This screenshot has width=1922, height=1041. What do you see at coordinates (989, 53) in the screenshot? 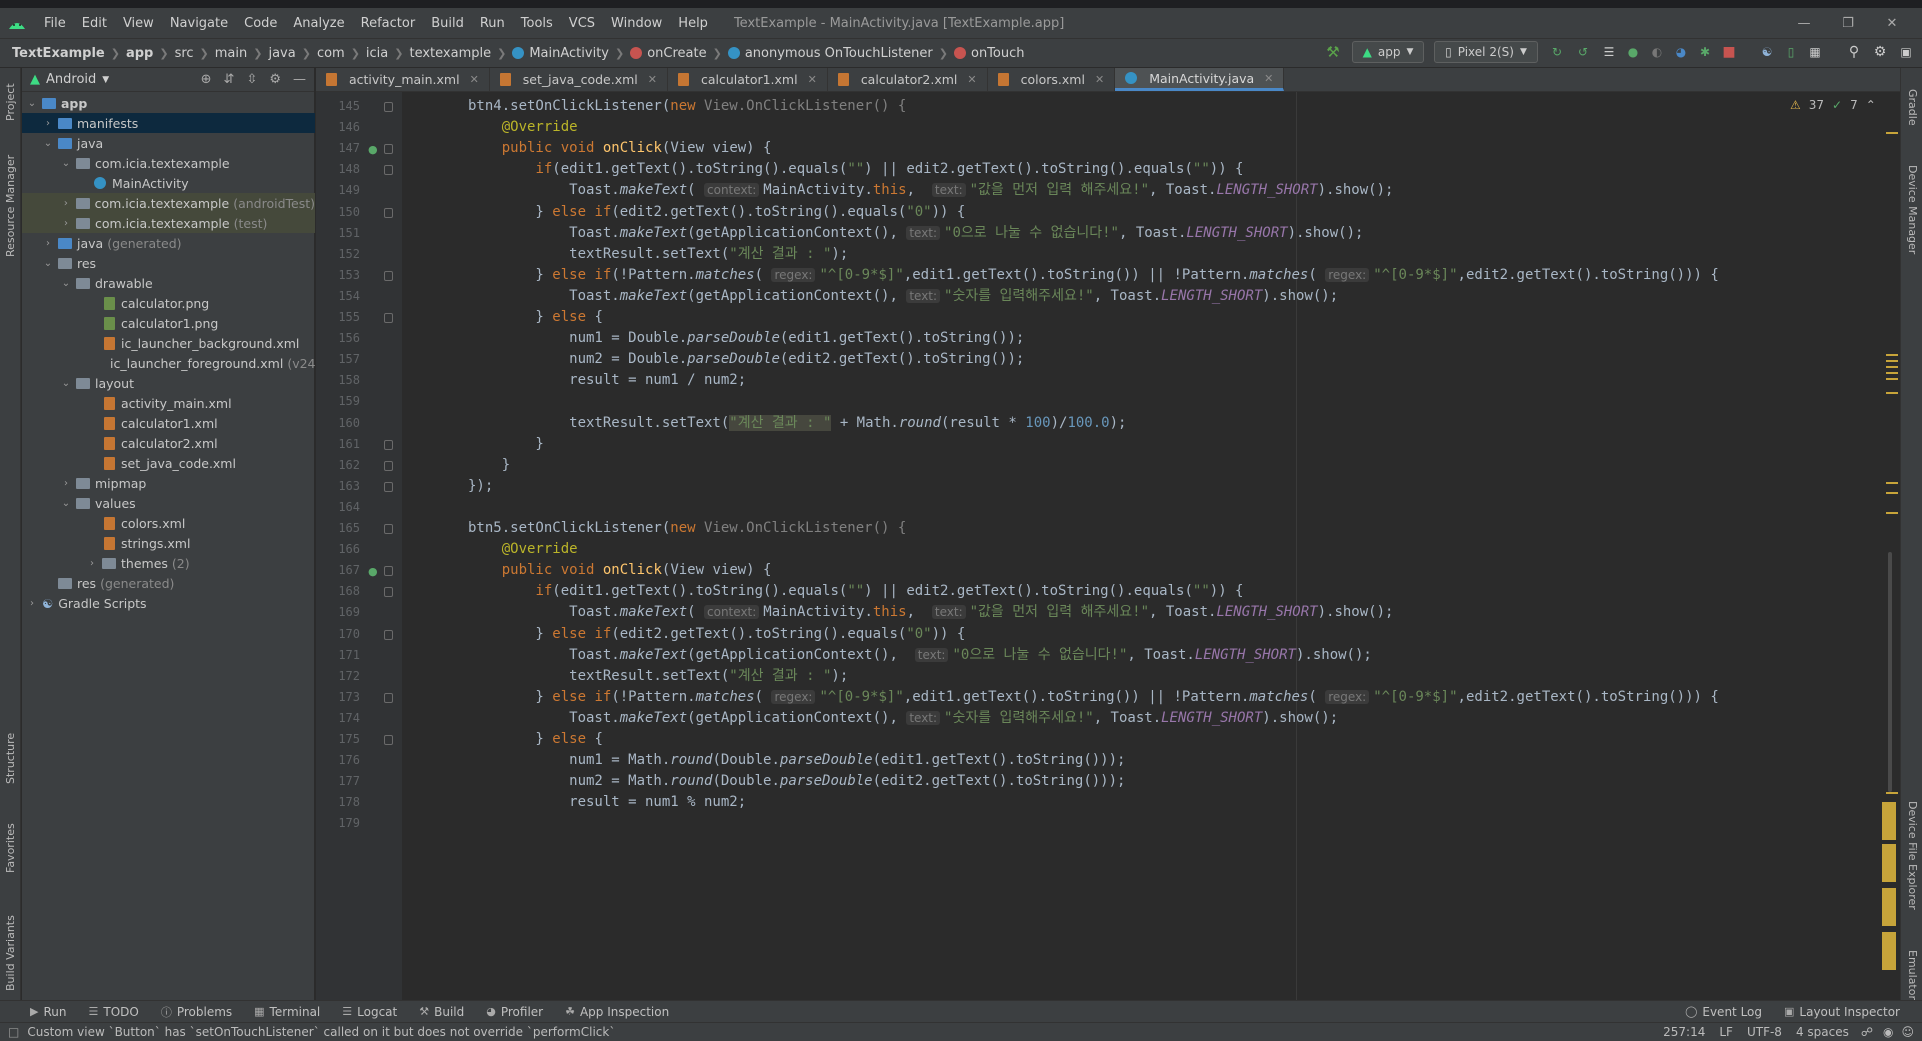
I see `breadcrumb-ontouch: onTouch` at bounding box center [989, 53].